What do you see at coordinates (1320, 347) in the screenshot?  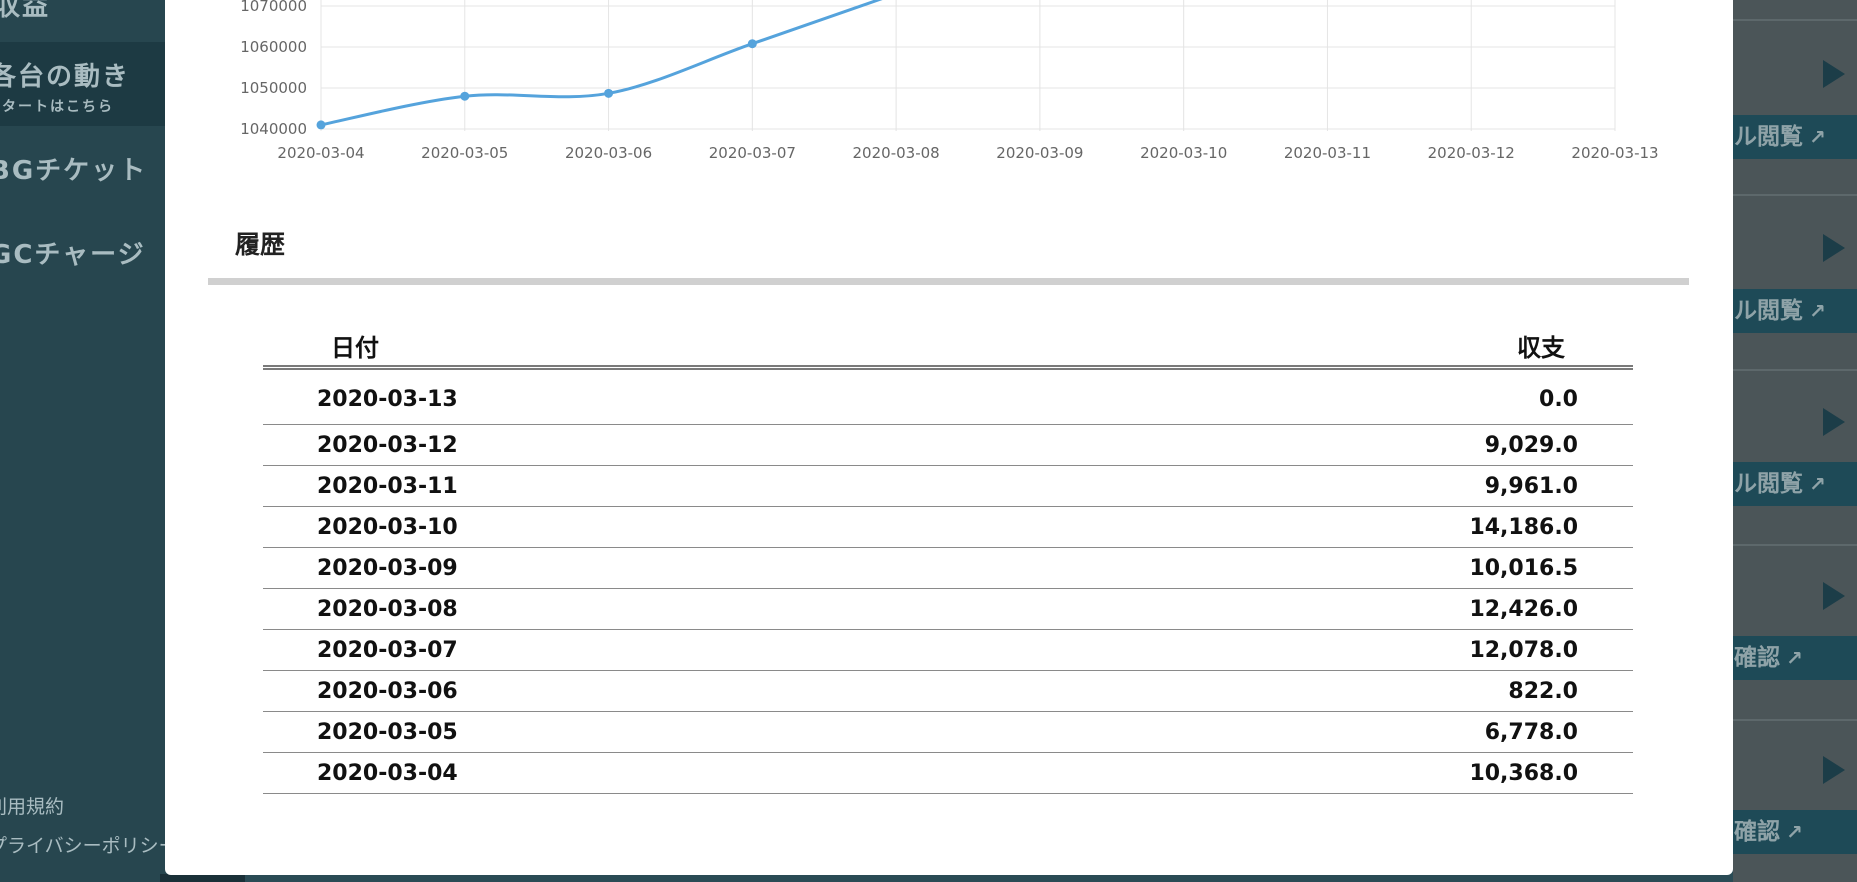 I see `amount-column-header: 収支` at bounding box center [1320, 347].